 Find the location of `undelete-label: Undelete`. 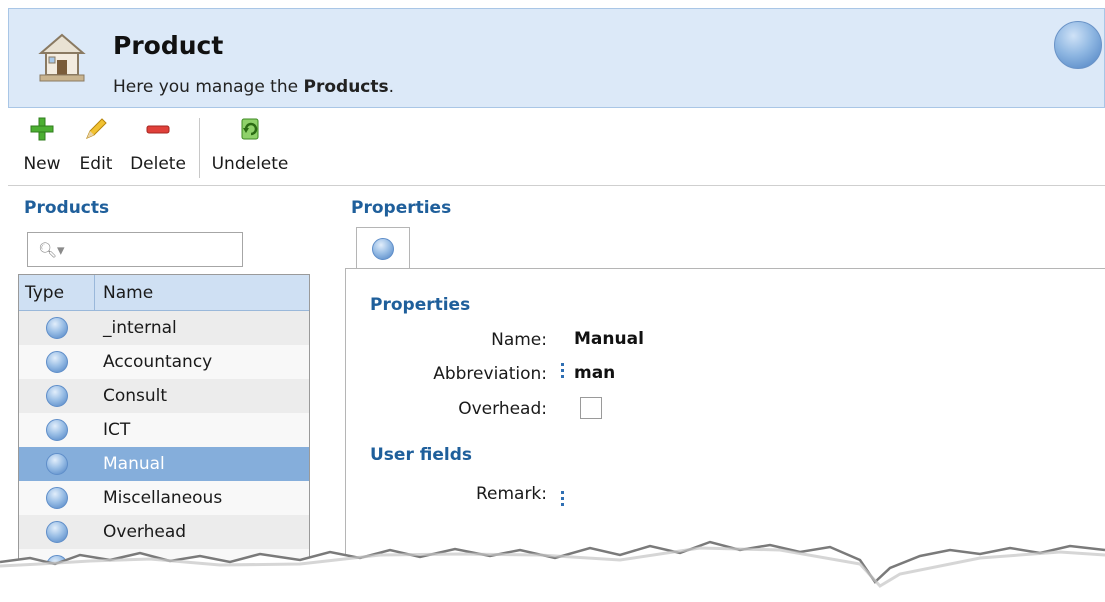

undelete-label: Undelete is located at coordinates (250, 164).